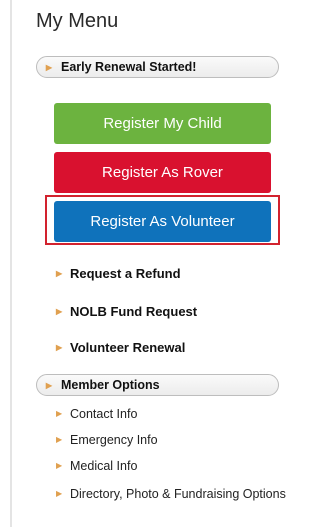  I want to click on request-refund-label: Request a Refund, so click(125, 273).